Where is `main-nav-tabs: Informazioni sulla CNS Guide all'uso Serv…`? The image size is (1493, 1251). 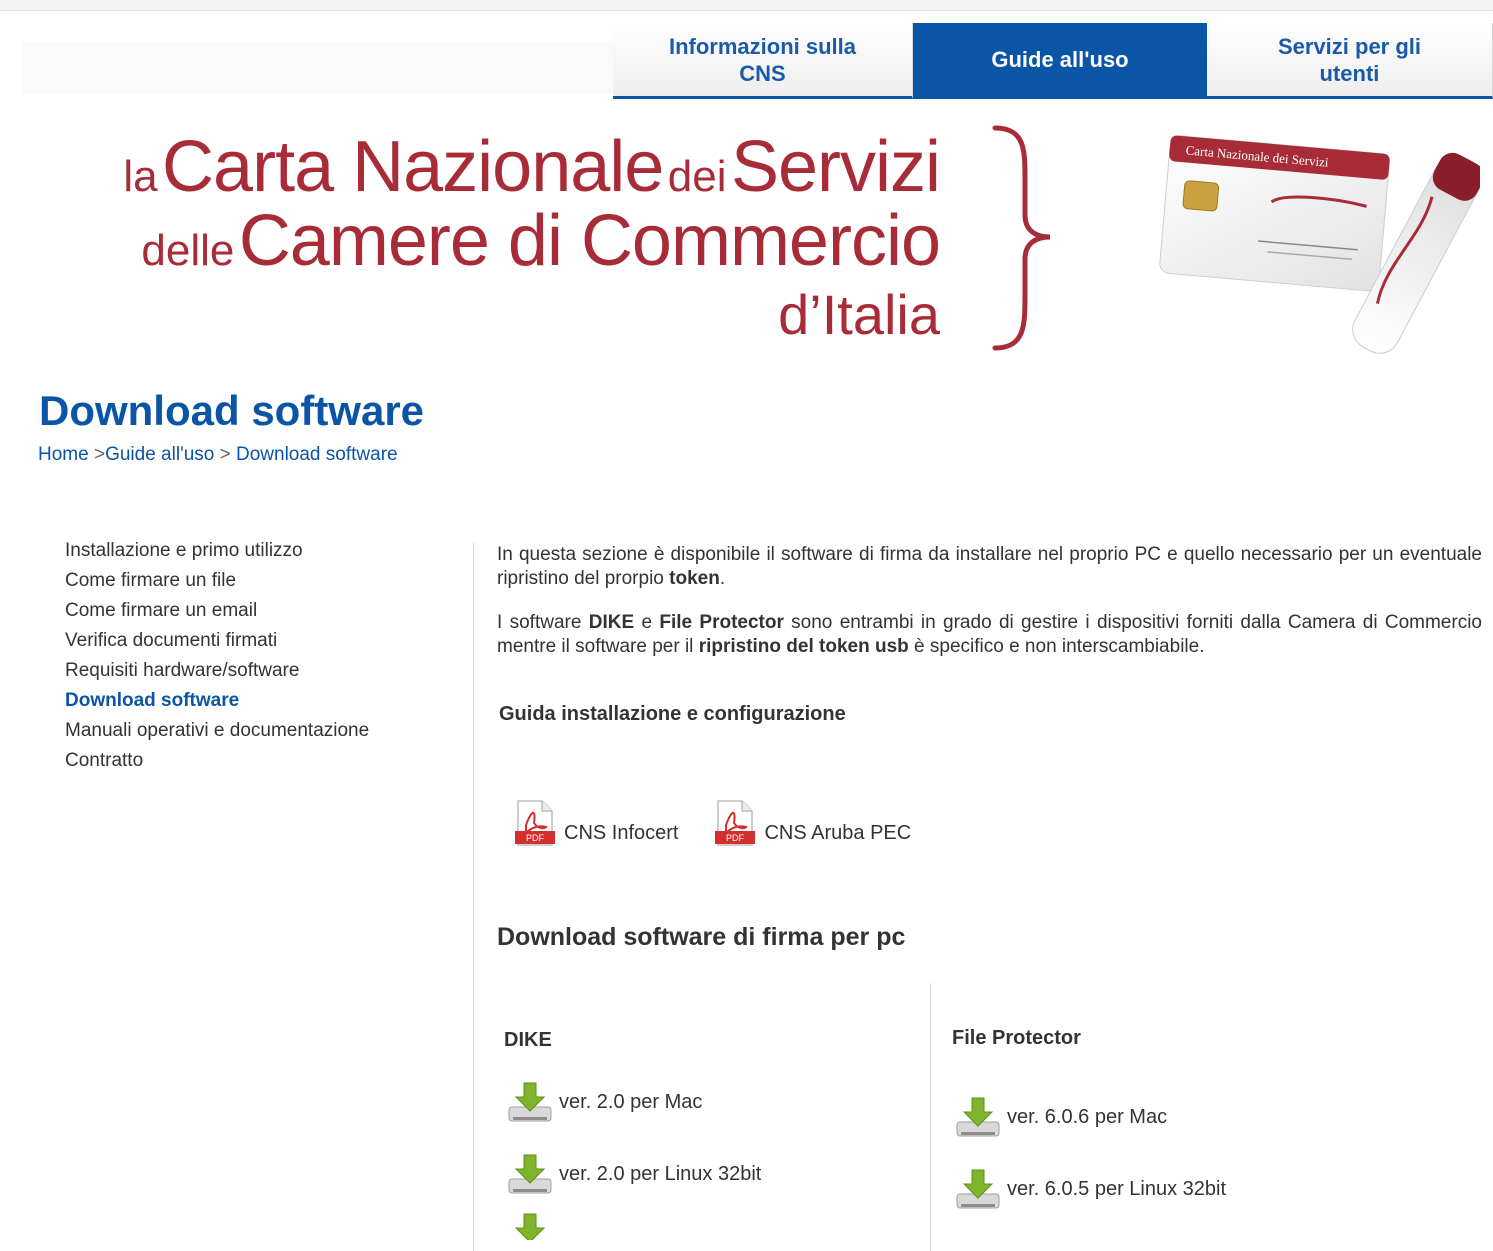 main-nav-tabs: Informazioni sulla CNS Guide all'uso Serv… is located at coordinates (1053, 61).